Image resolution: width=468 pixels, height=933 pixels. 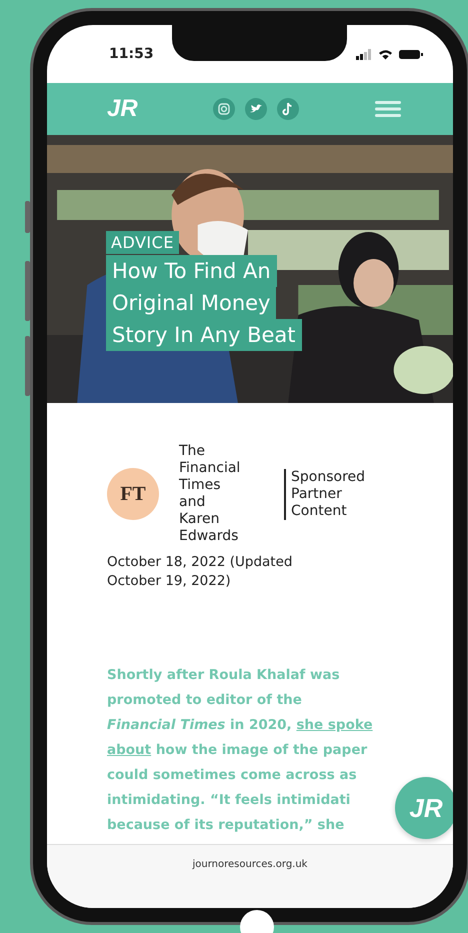 I want to click on article-title: Story In Any Beat, so click(x=204, y=335).